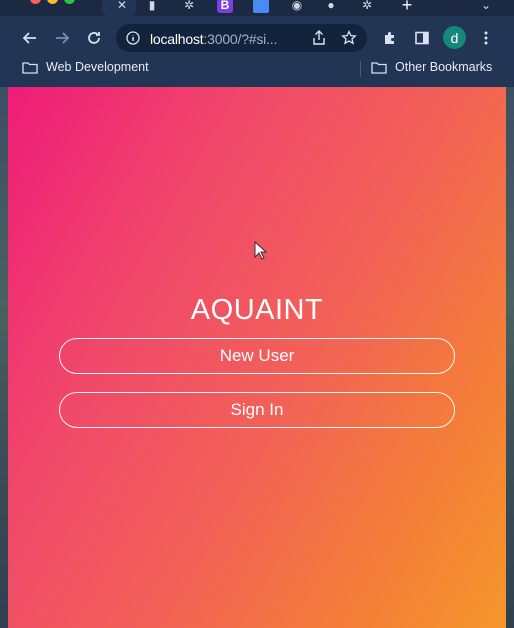 The image size is (514, 628). I want to click on url-host: localhost, so click(177, 39).